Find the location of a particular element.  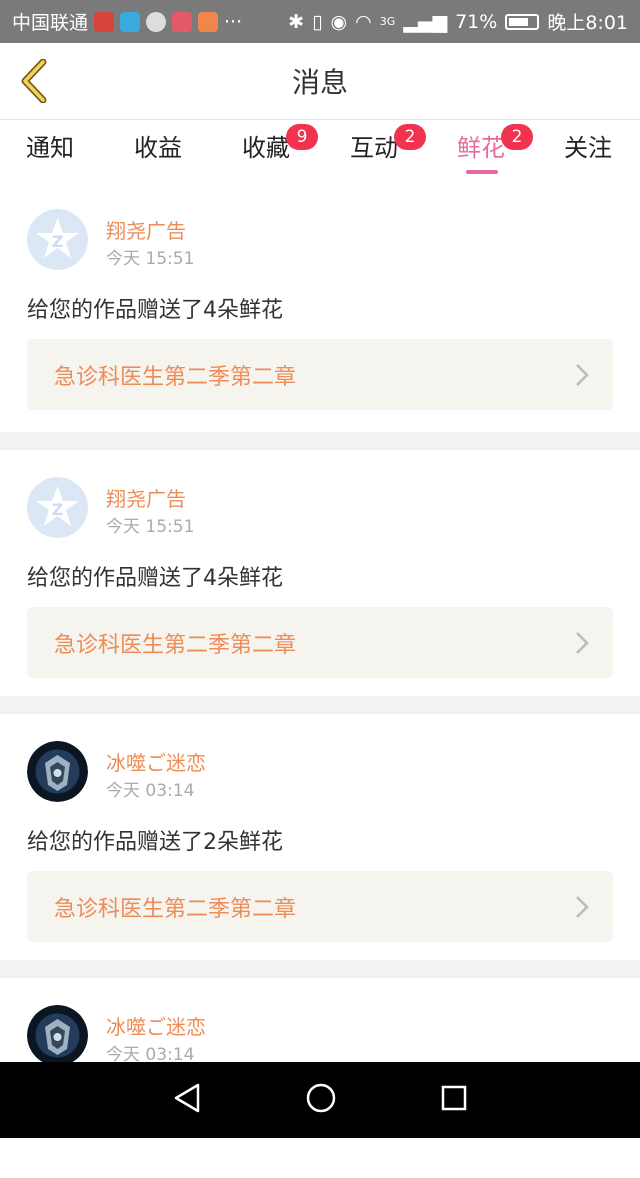

circle-home-icon is located at coordinates (321, 1098).